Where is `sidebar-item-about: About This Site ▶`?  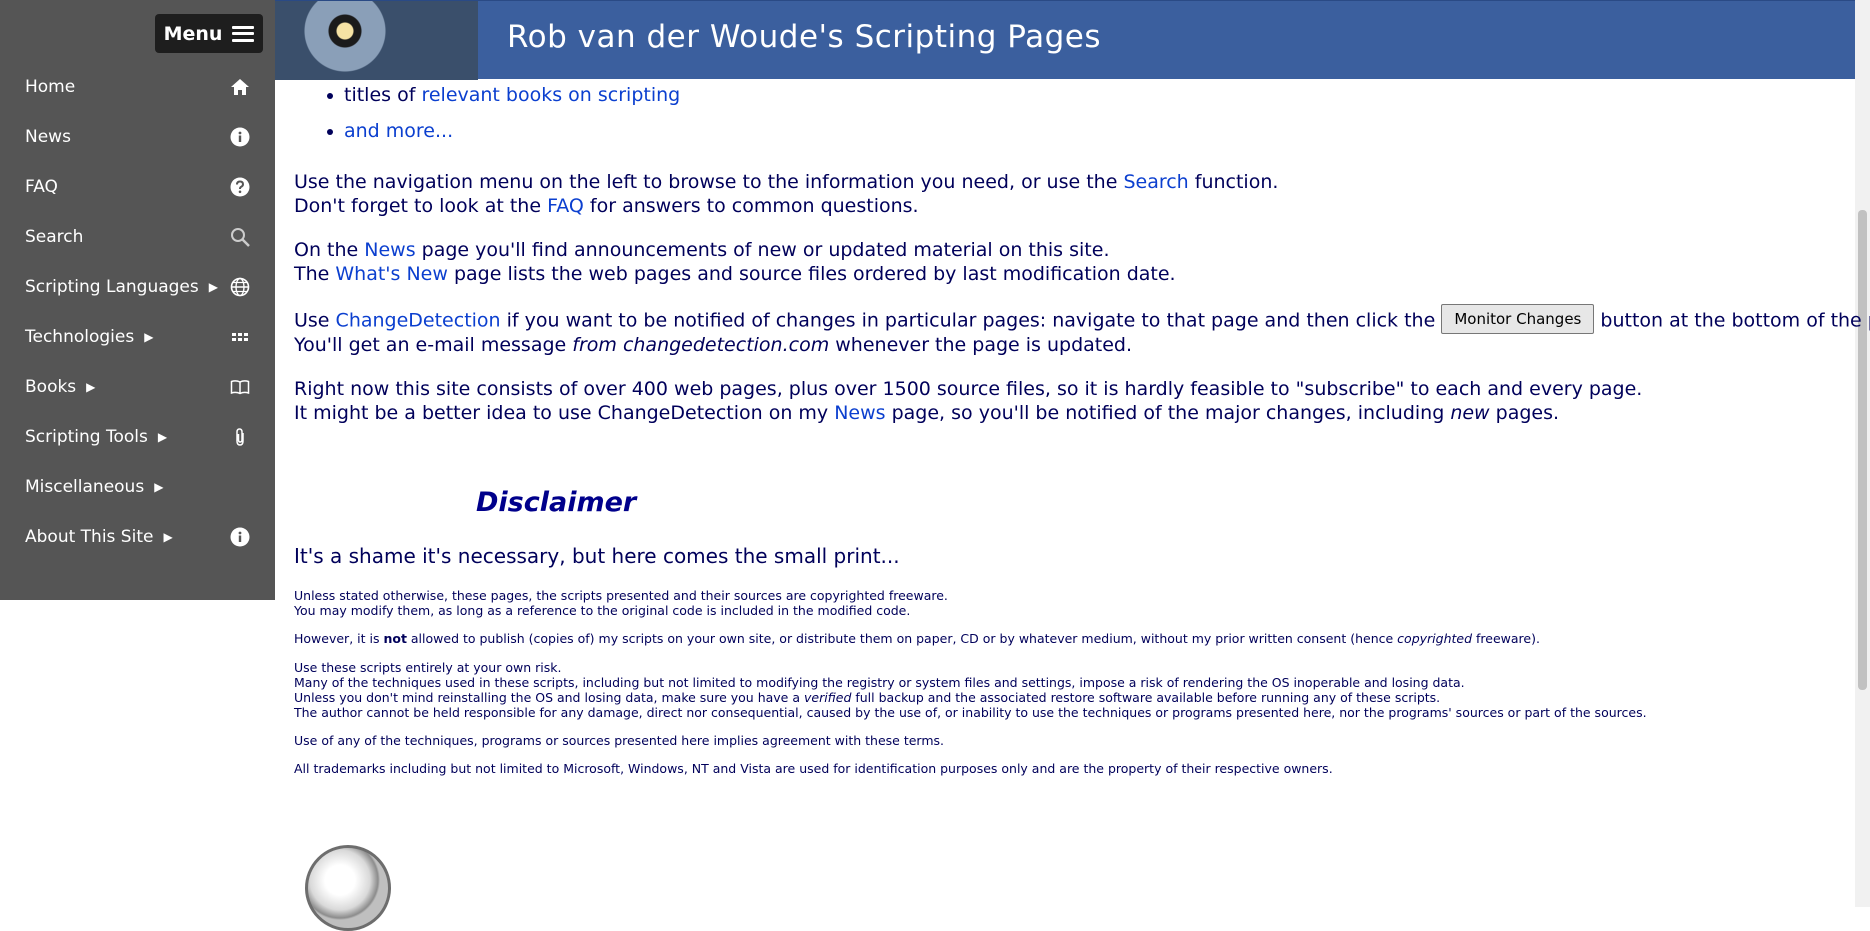
sidebar-item-about: About This Site ▶ is located at coordinates (137, 537).